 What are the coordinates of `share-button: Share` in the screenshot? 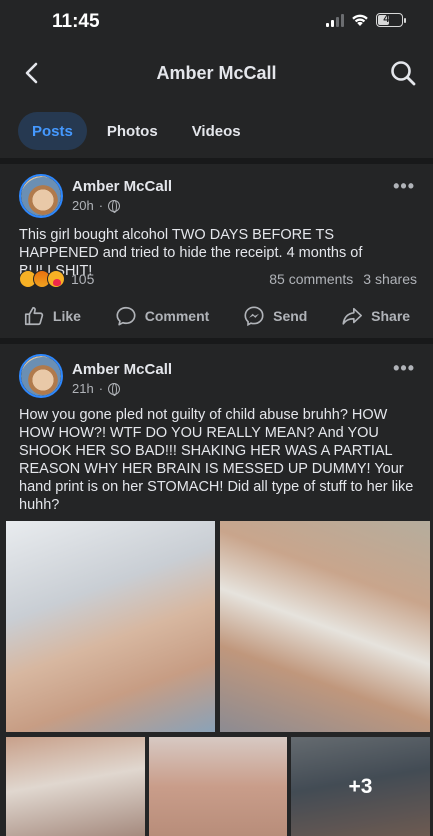 It's located at (375, 316).